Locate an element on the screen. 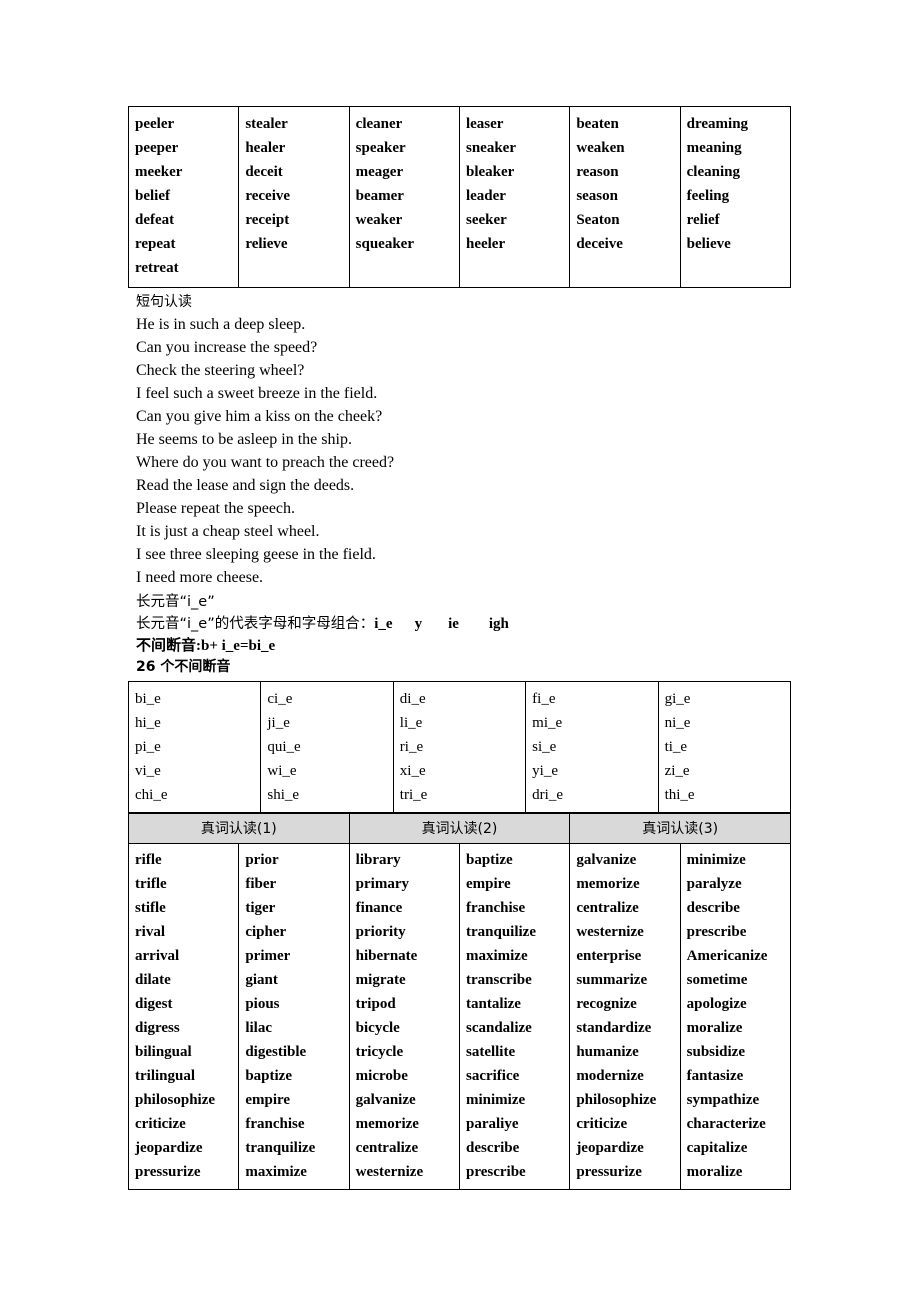 The image size is (920, 1302). word: digestible is located at coordinates (276, 1052).